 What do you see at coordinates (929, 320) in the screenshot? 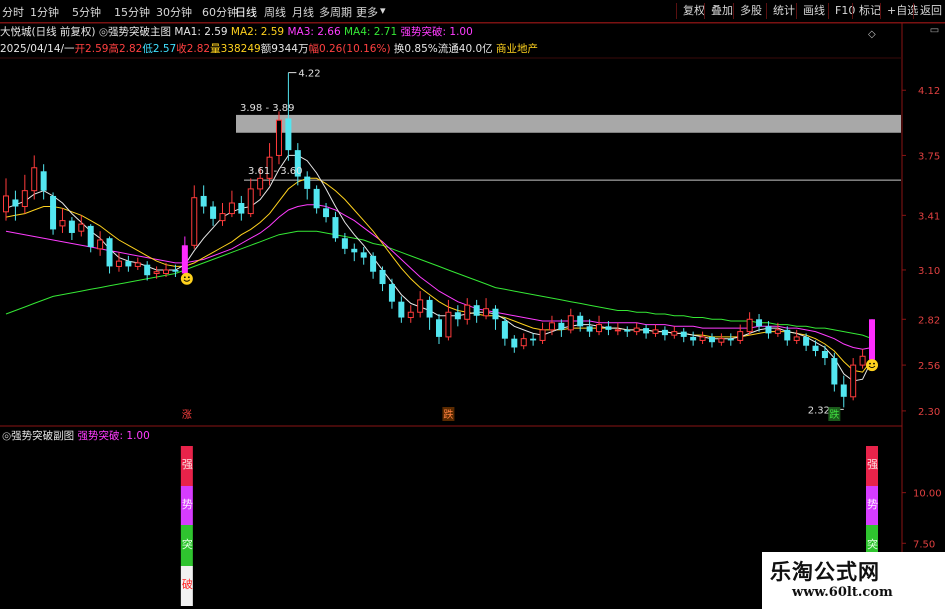
I see `price-axis-label: 2.82` at bounding box center [929, 320].